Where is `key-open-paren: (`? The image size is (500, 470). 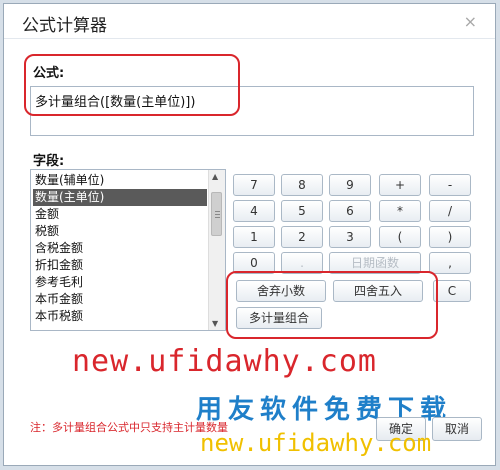 key-open-paren: ( is located at coordinates (400, 237).